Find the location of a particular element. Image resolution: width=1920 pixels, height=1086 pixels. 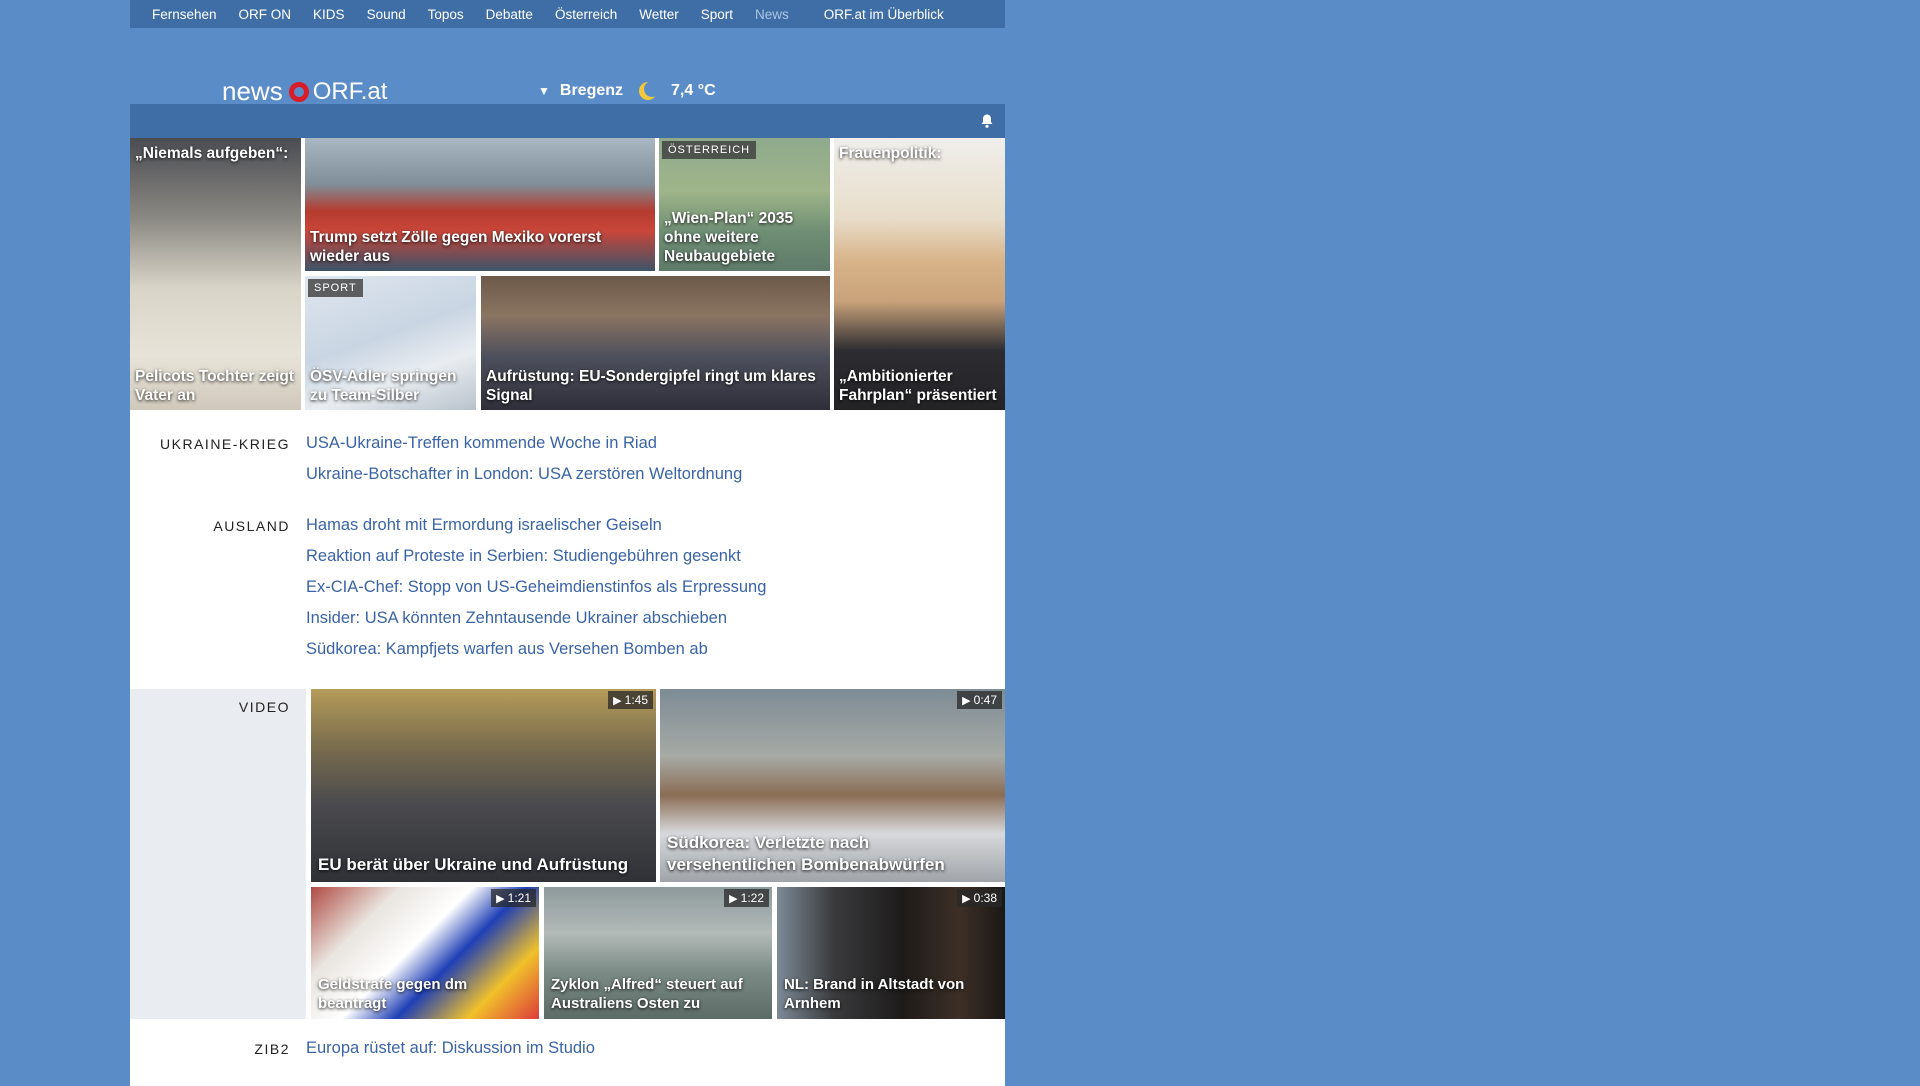

weather-location: Bregenz is located at coordinates (591, 90).